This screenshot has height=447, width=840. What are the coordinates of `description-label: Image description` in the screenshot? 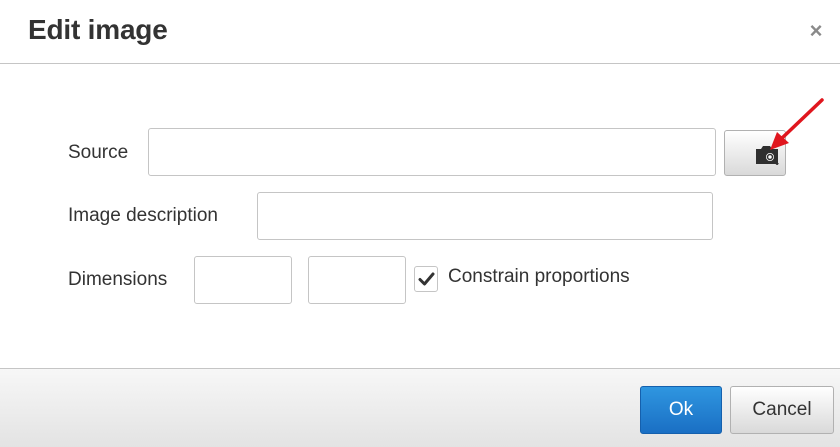 It's located at (143, 215).